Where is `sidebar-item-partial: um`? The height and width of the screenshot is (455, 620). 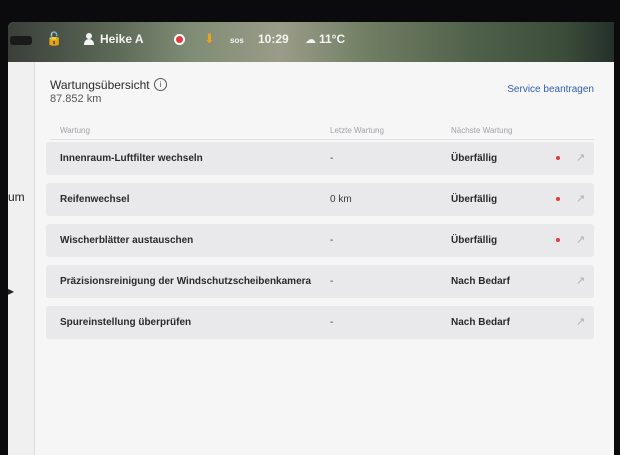
sidebar-item-partial: um is located at coordinates (16, 197).